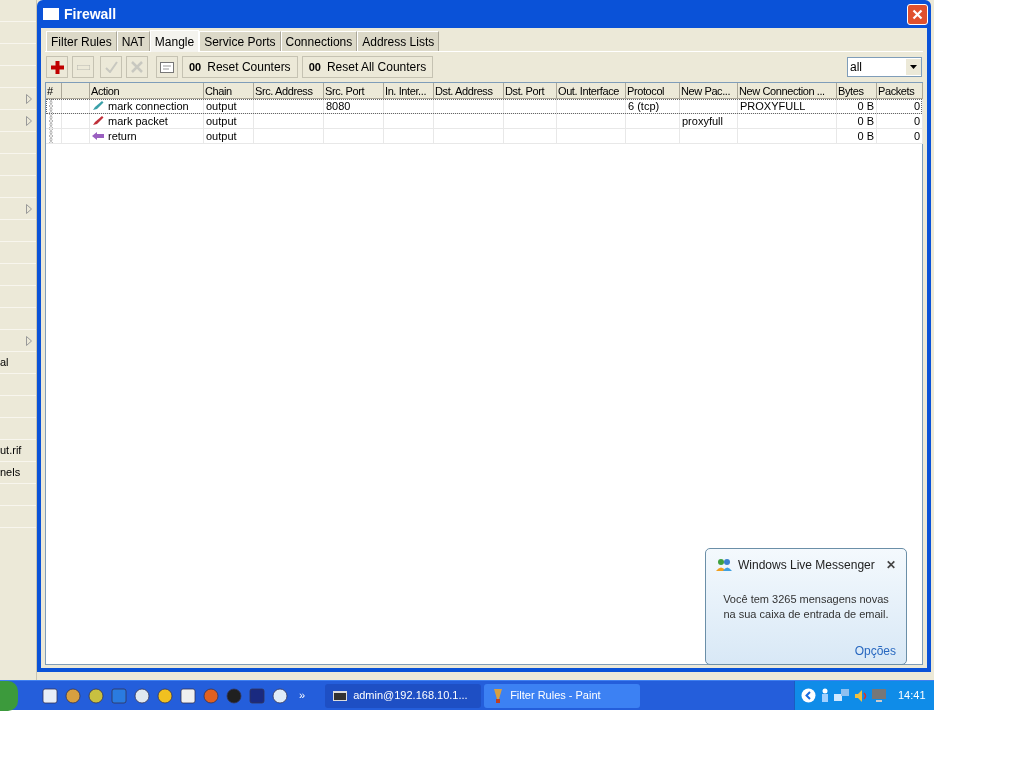  Describe the element at coordinates (18, 473) in the screenshot. I see `sidebar-item: nels` at that location.